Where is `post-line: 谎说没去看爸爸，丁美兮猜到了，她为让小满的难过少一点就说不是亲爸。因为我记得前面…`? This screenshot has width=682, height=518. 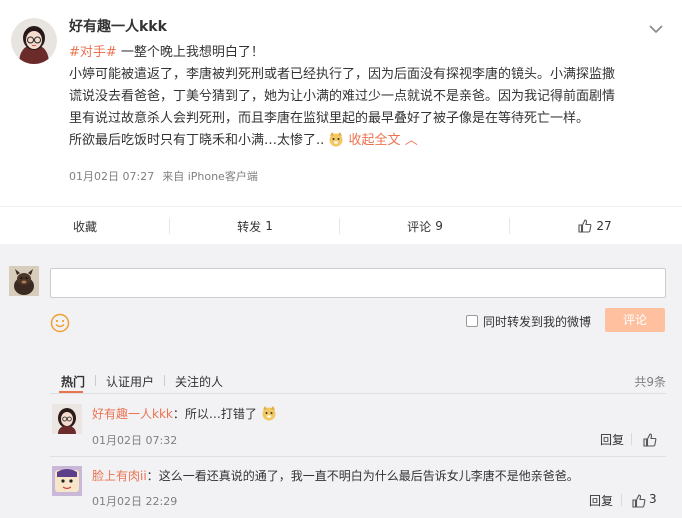 post-line: 谎说没去看爸爸，丁美兮猜到了，她为让小满的难过少一点就说不是亲爸。因为我记得前面… is located at coordinates (342, 96).